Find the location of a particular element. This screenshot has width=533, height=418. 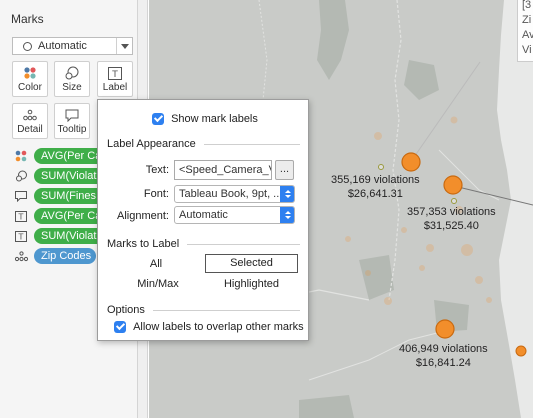

size-button: Size is located at coordinates (72, 79).